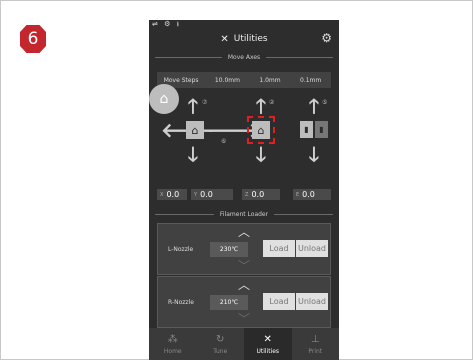  I want to click on title-bar: ✕ Utilities ⚙, so click(244, 39).